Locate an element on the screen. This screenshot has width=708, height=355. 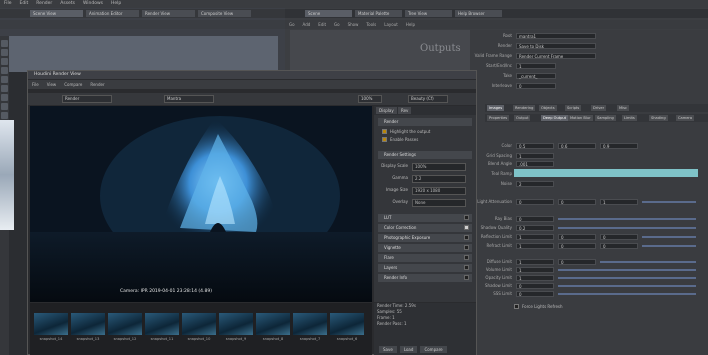
param-field: mantra1 is located at coordinates (556, 36).